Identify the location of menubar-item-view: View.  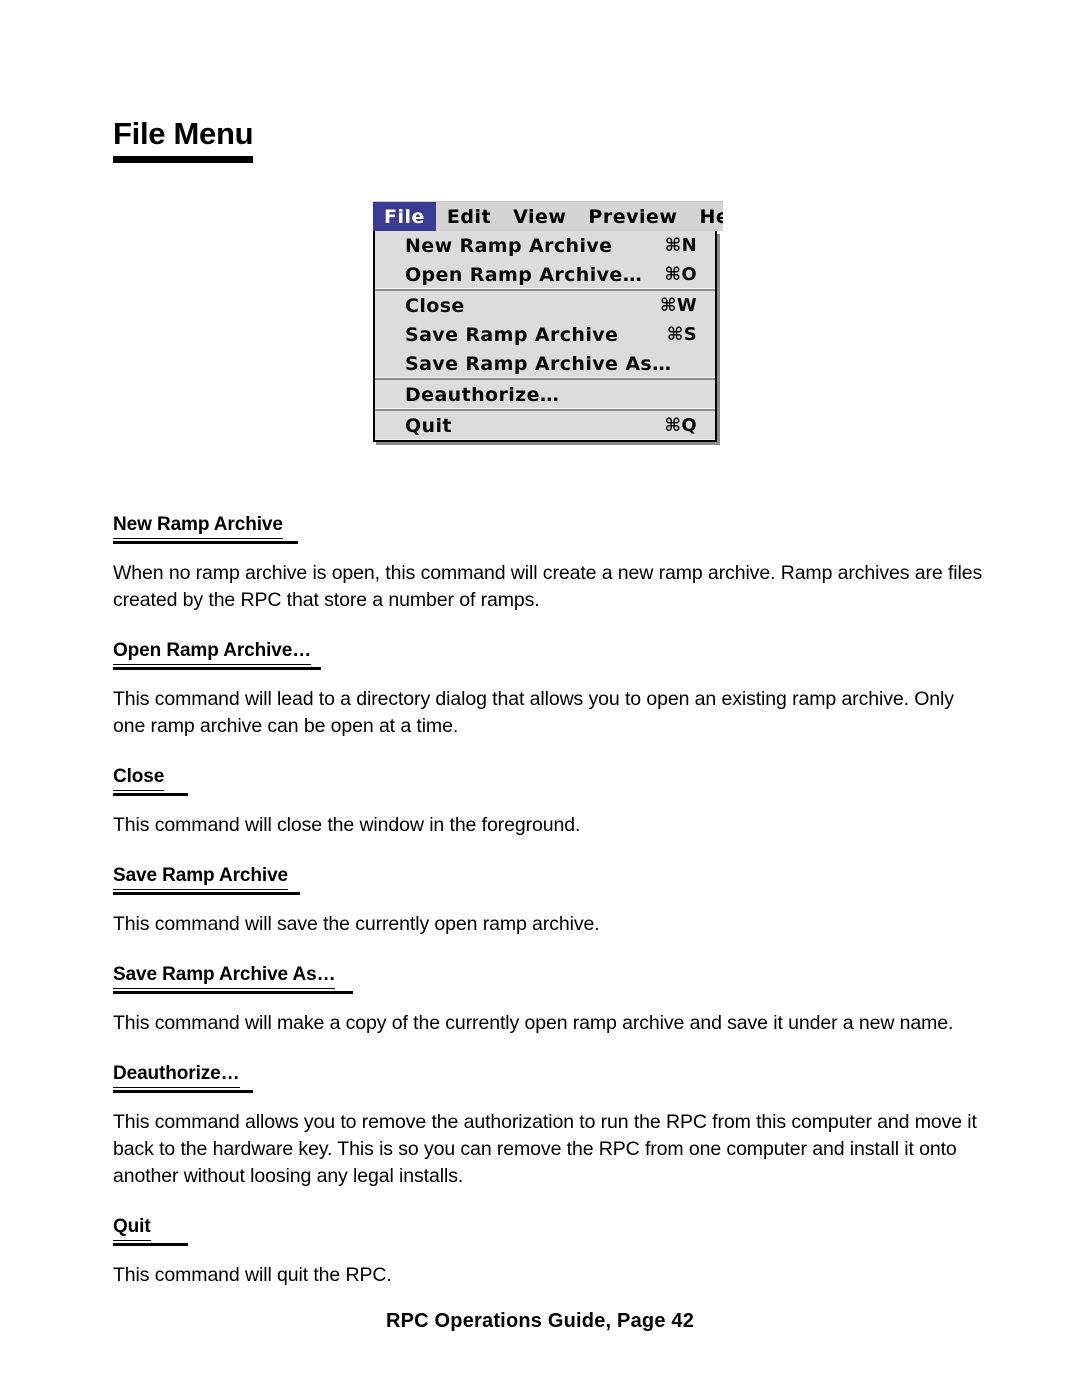
(539, 216).